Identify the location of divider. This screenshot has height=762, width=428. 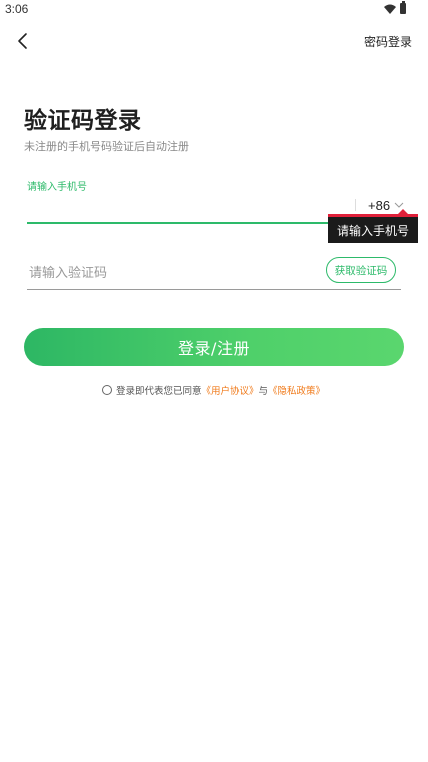
(355, 205).